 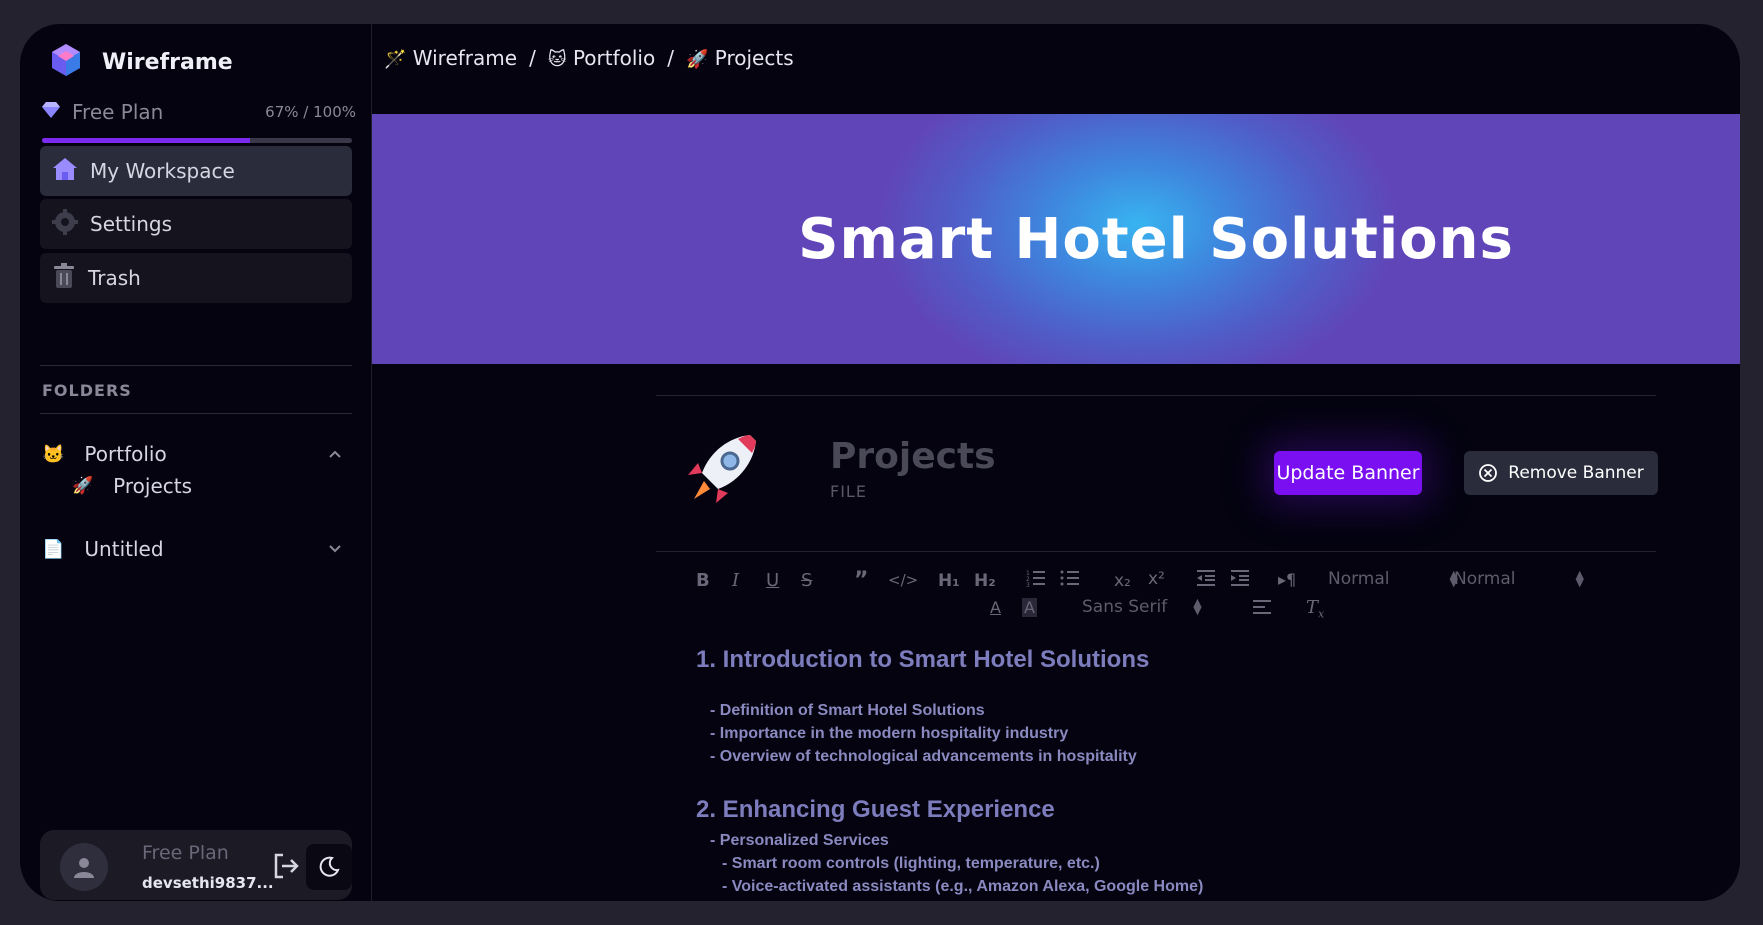 I want to click on document-icon, so click(x=721, y=472).